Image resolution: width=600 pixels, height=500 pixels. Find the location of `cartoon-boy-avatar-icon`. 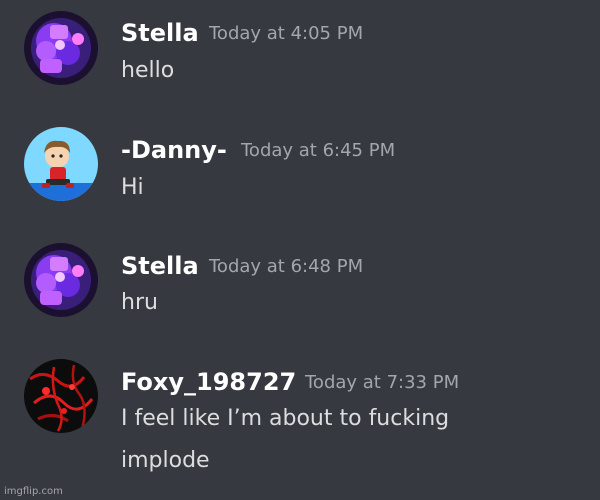

cartoon-boy-avatar-icon is located at coordinates (61, 164).